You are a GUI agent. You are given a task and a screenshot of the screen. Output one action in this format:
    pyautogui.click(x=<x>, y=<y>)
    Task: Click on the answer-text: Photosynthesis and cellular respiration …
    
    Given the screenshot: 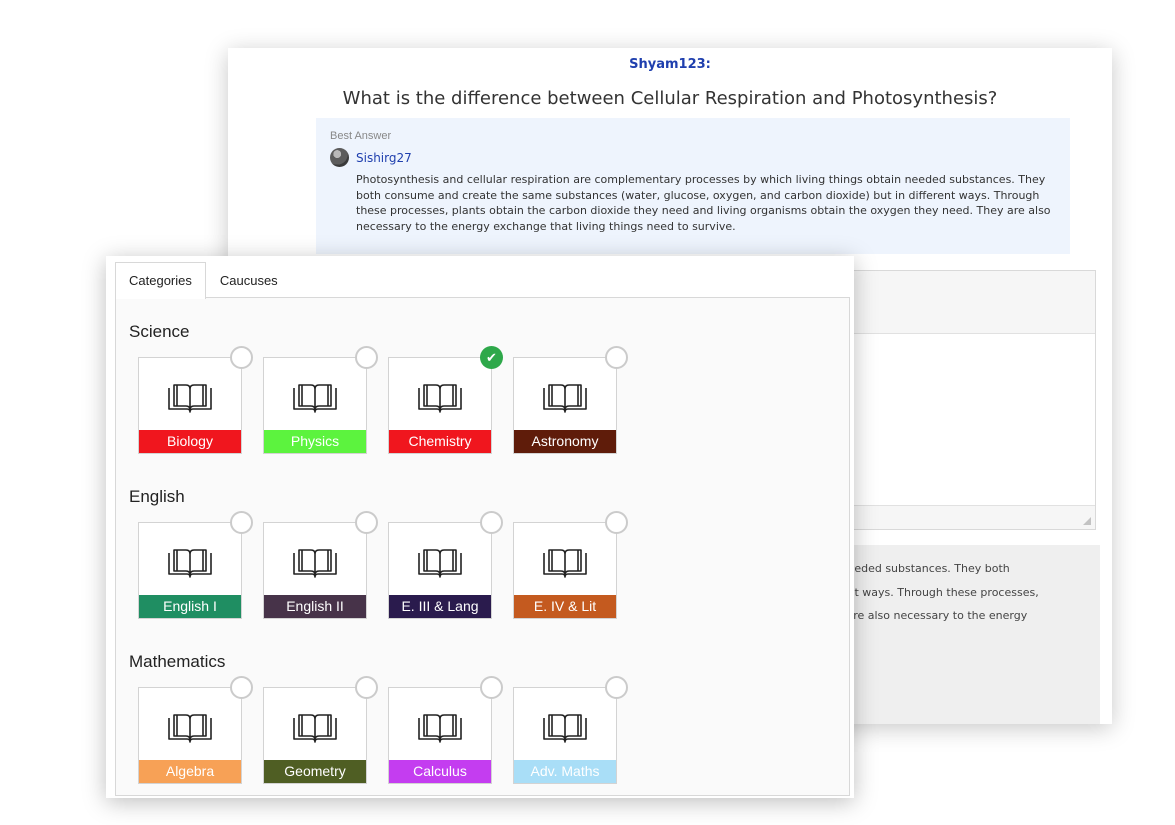 What is the action you would take?
    pyautogui.click(x=706, y=203)
    